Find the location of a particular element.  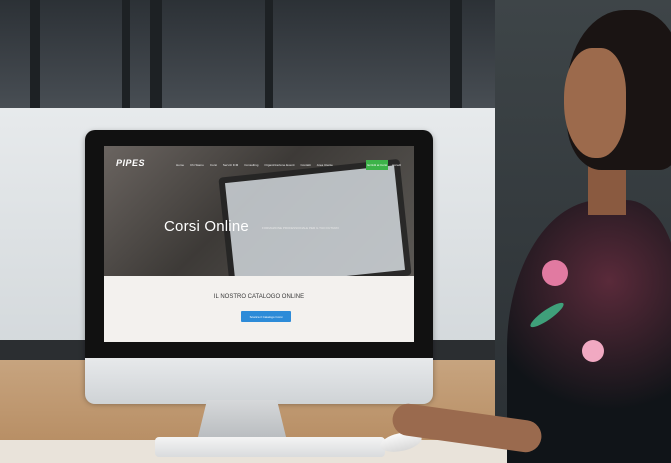

face is located at coordinates (595, 103).